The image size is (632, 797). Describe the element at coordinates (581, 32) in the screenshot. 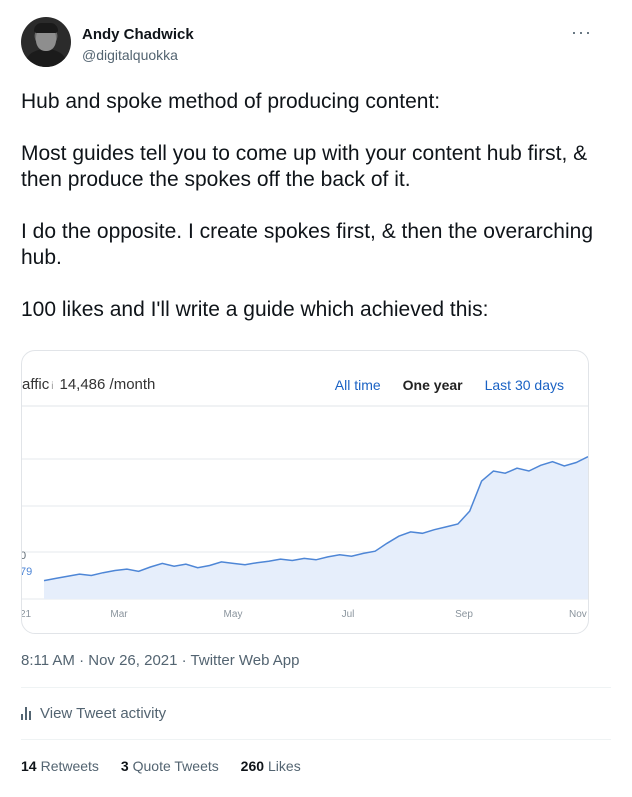

I see `more-options-icon: ···` at that location.